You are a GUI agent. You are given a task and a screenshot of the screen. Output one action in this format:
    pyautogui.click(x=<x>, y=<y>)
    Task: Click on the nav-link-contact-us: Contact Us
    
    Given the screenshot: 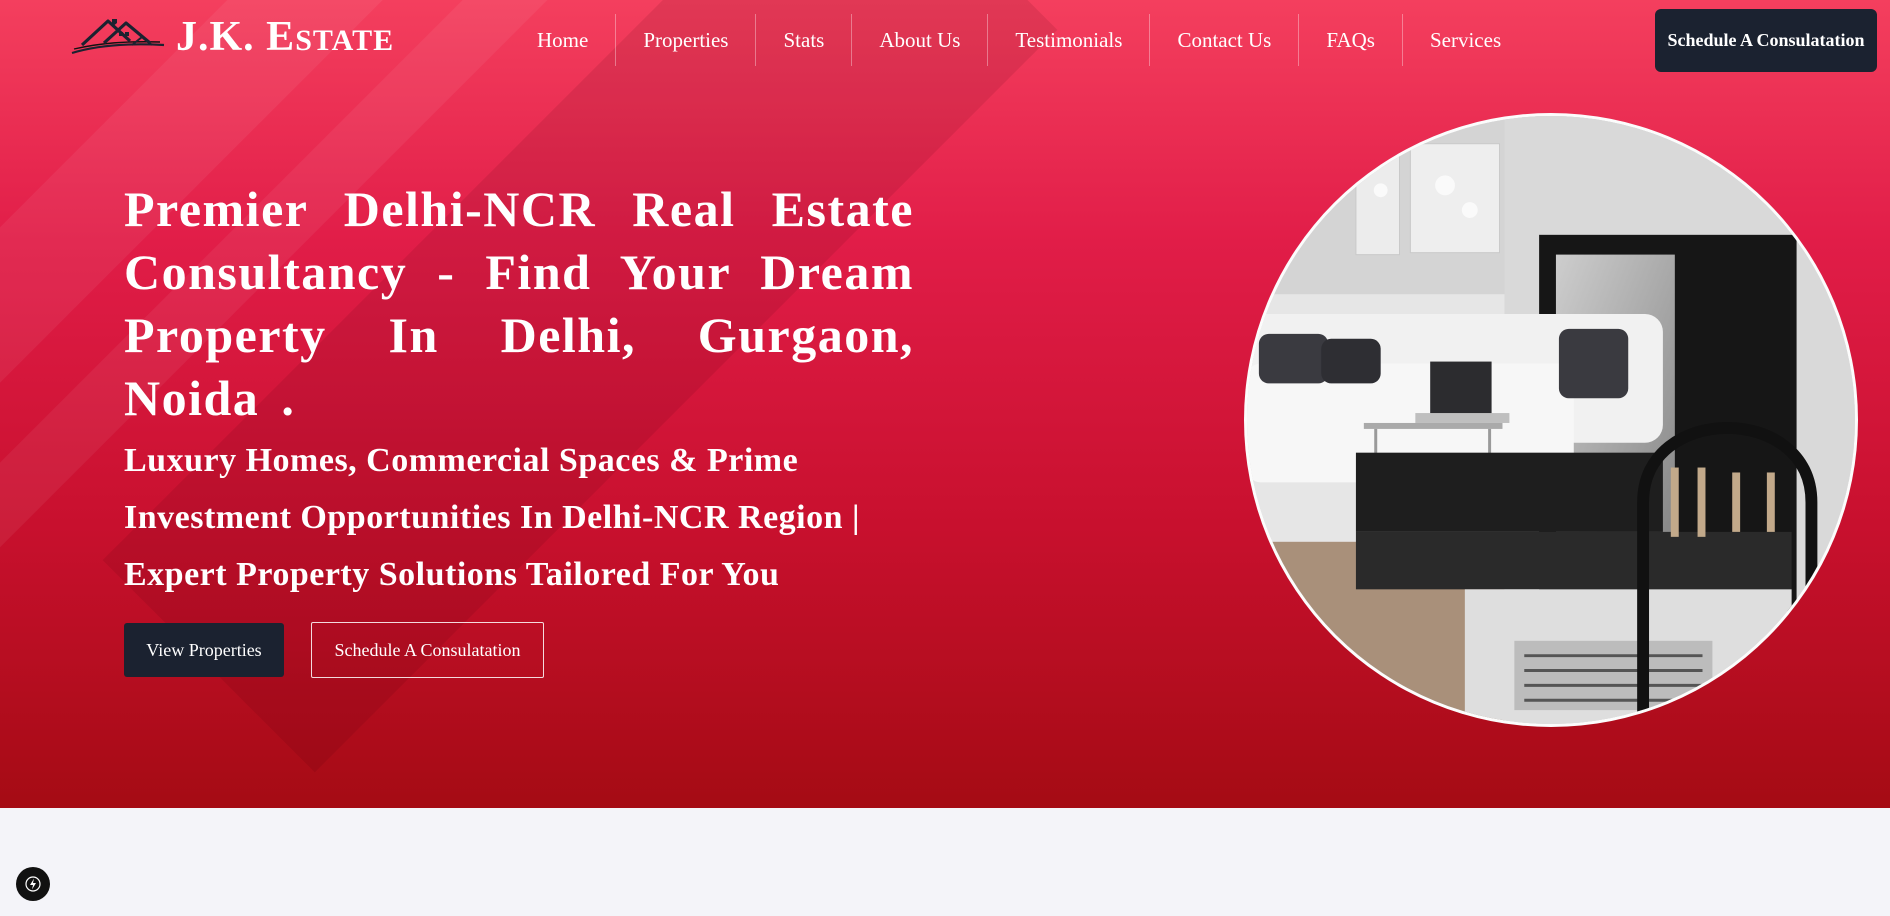 What is the action you would take?
    pyautogui.click(x=1225, y=40)
    